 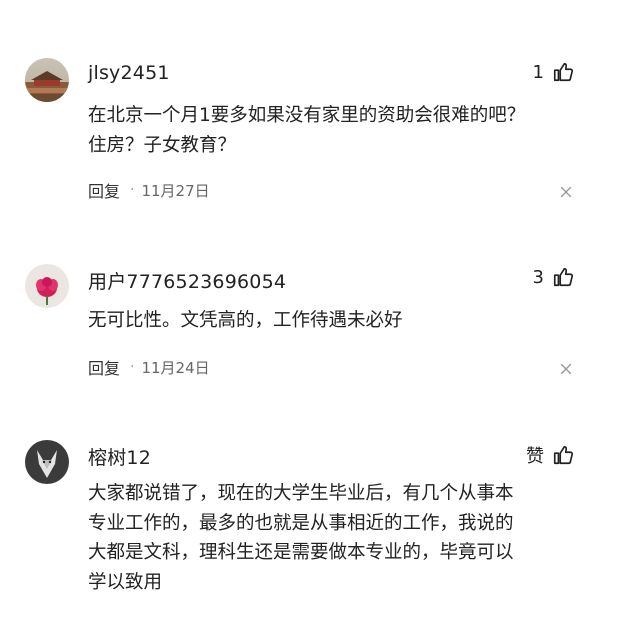 What do you see at coordinates (301, 493) in the screenshot?
I see `comment-line: 大家都说错了，现在的大学生毕业后，有几个从事本` at bounding box center [301, 493].